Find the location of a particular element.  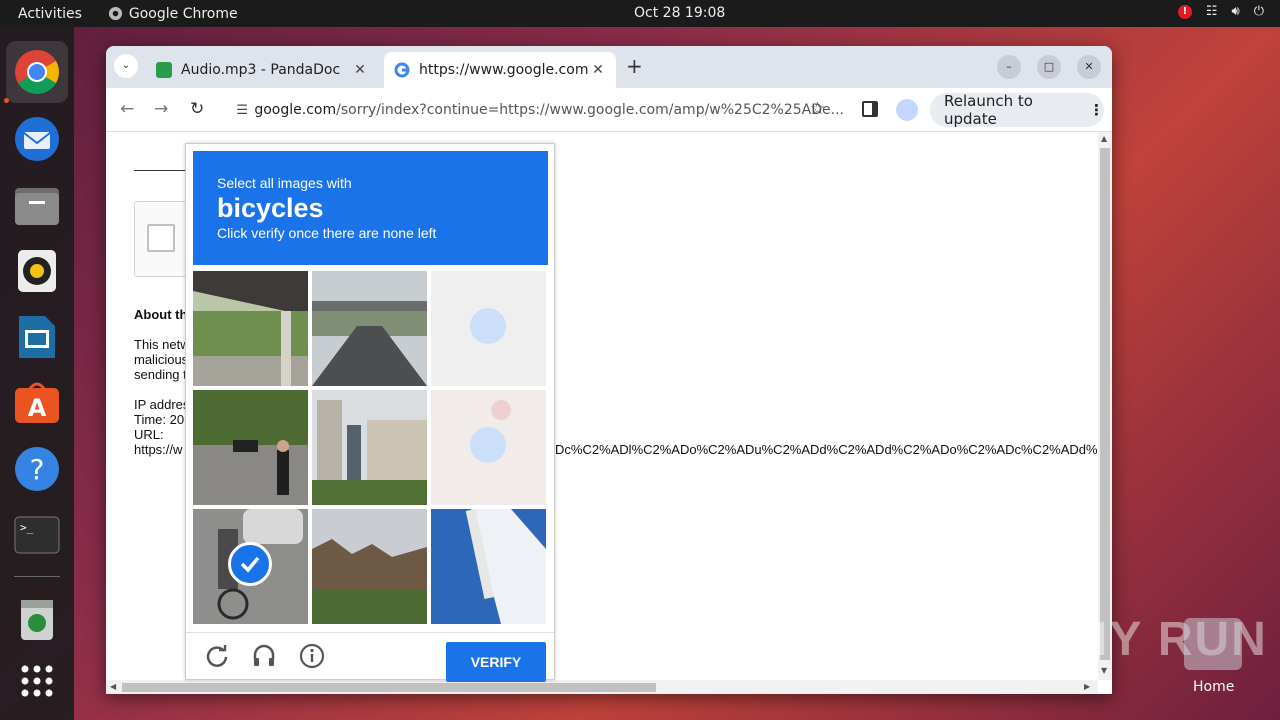

pandadoc-favicon is located at coordinates (164, 70).